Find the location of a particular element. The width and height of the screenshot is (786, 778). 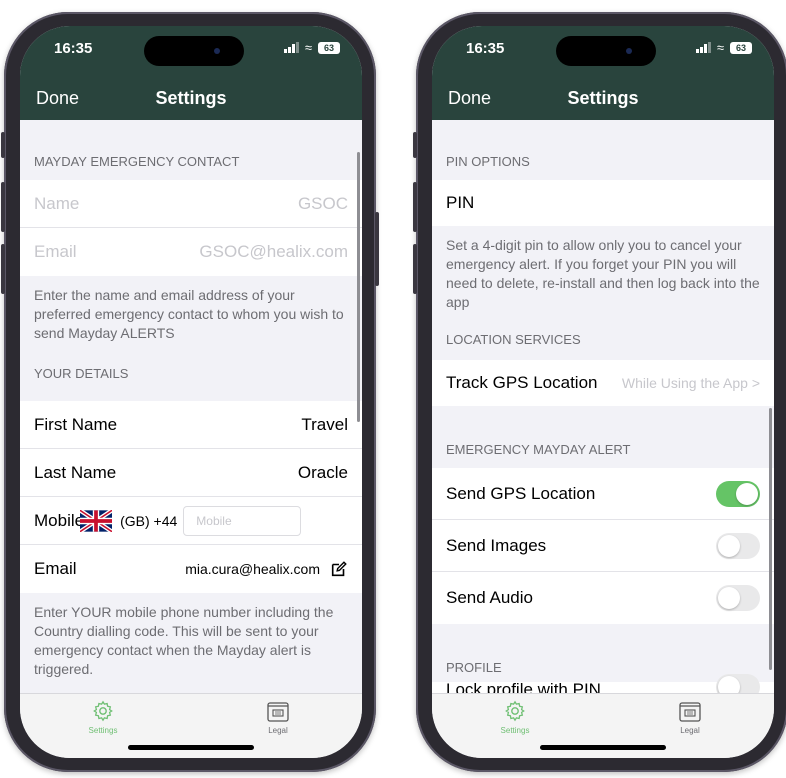

section-header-mayday-contact: MAYDAY EMERGENCY CONTACT is located at coordinates (137, 161).